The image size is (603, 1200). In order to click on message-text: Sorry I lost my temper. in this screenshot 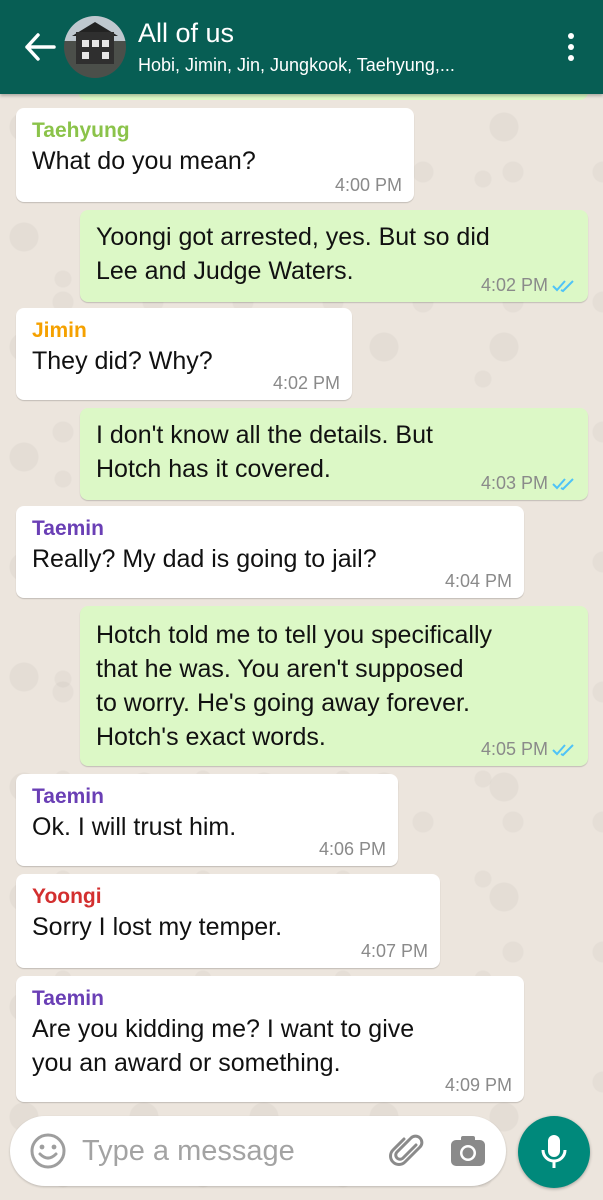, I will do `click(157, 927)`.